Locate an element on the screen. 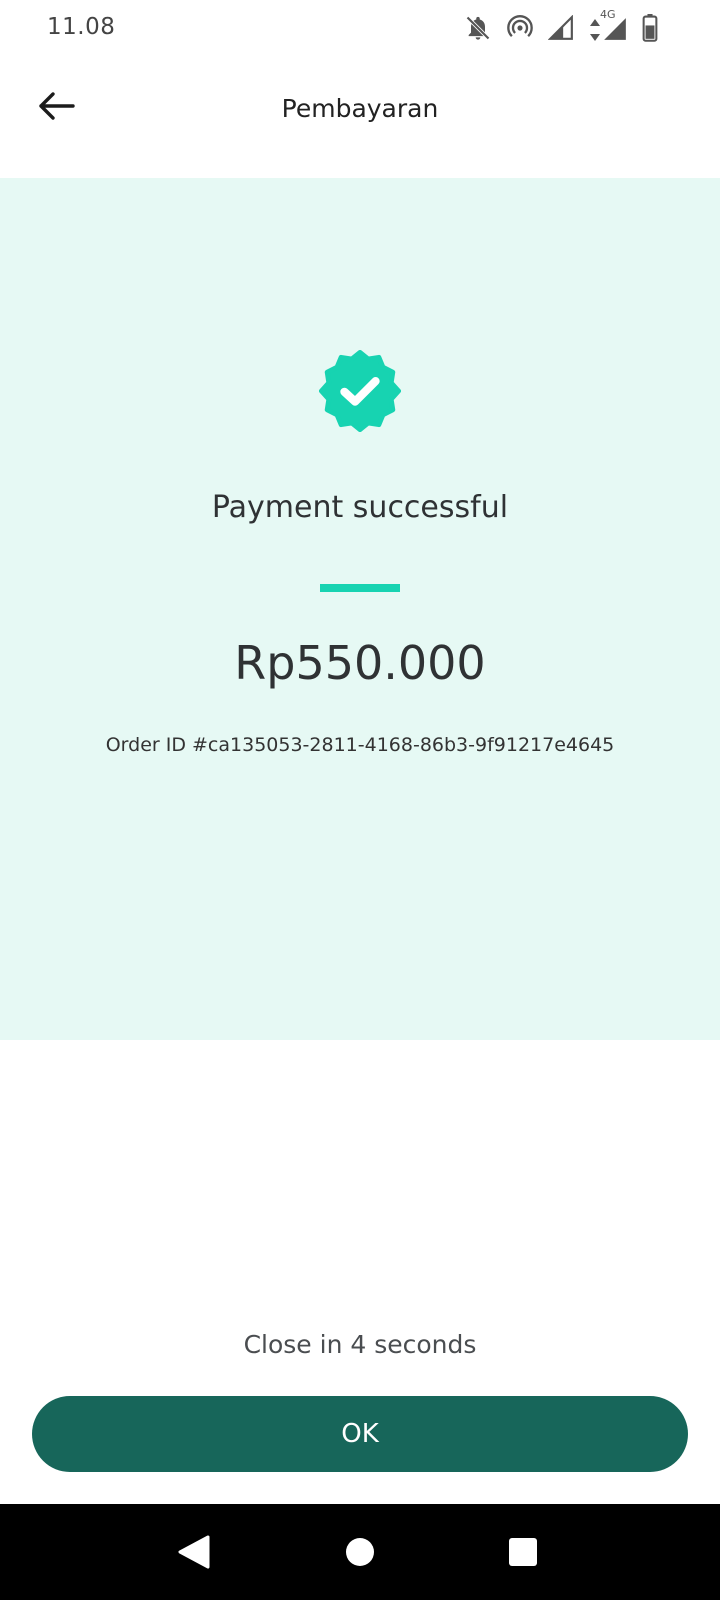 The width and height of the screenshot is (720, 1600). nav-recents-icon is located at coordinates (523, 1554).